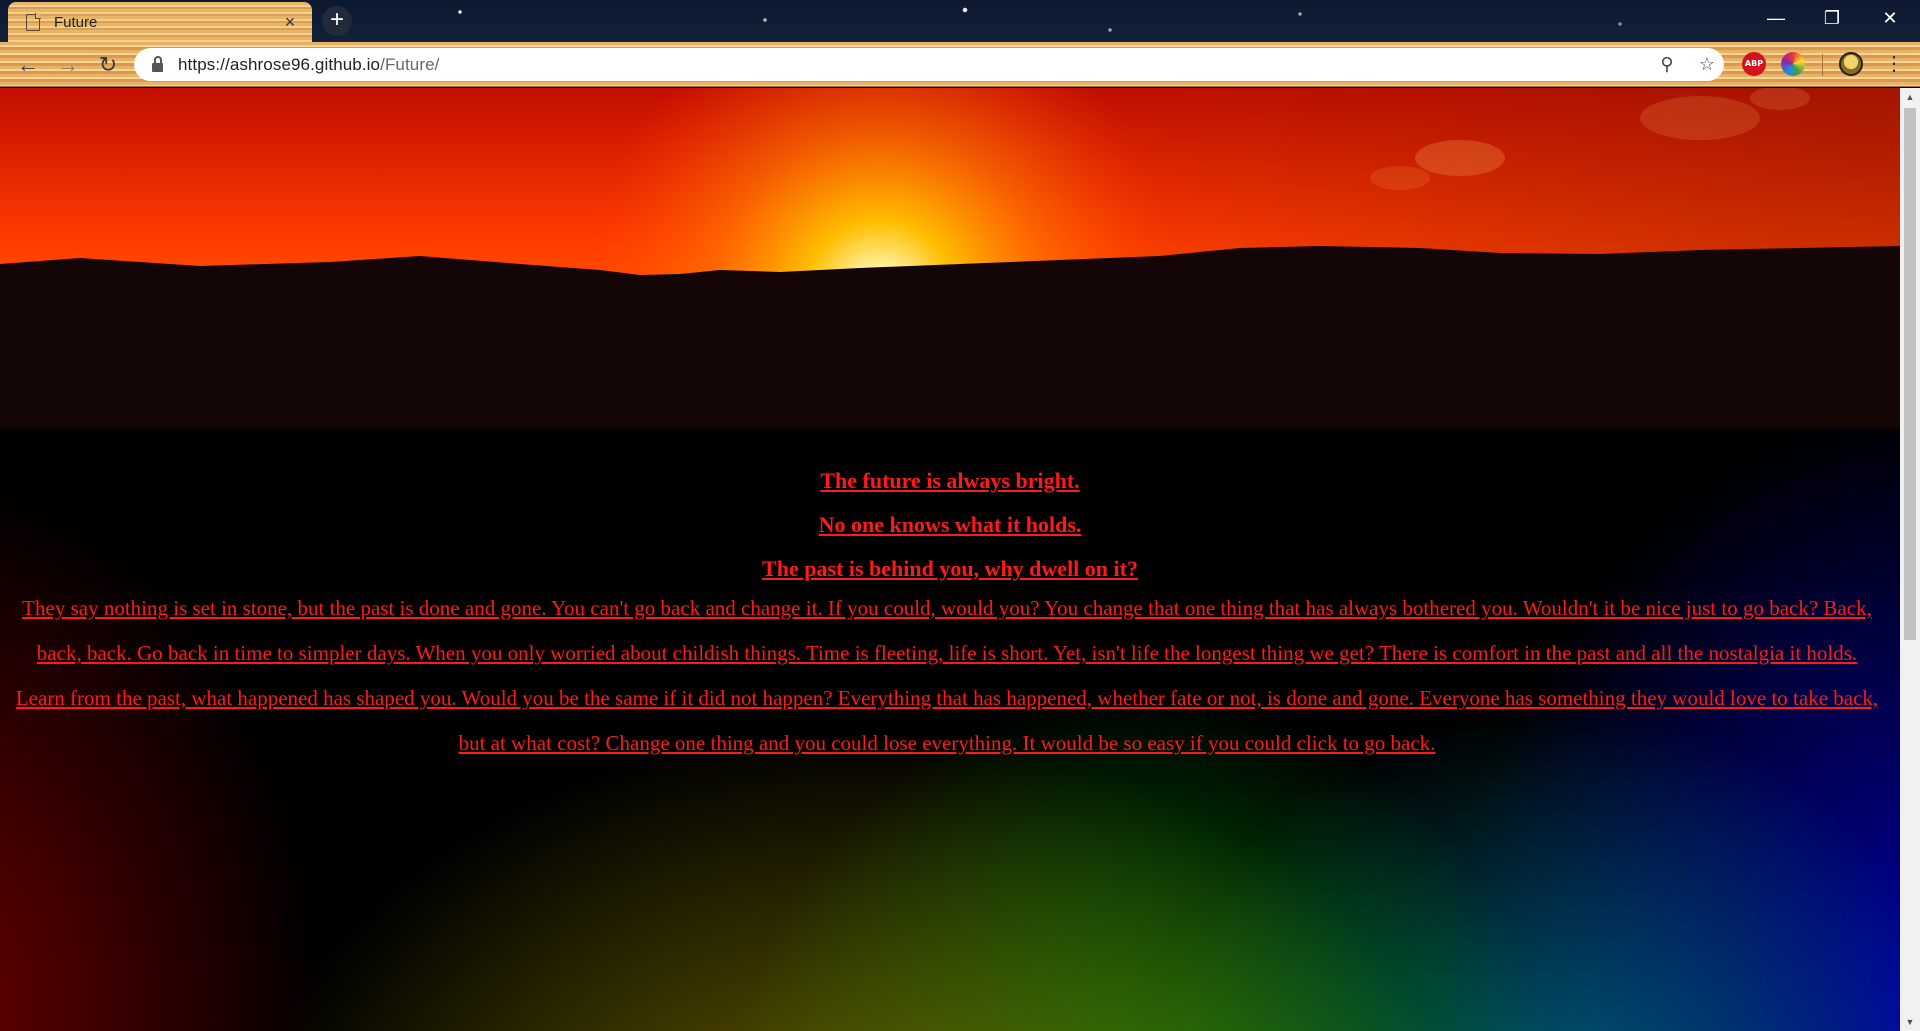 This screenshot has height=1031, width=1920. I want to click on page-icon, so click(33, 22).